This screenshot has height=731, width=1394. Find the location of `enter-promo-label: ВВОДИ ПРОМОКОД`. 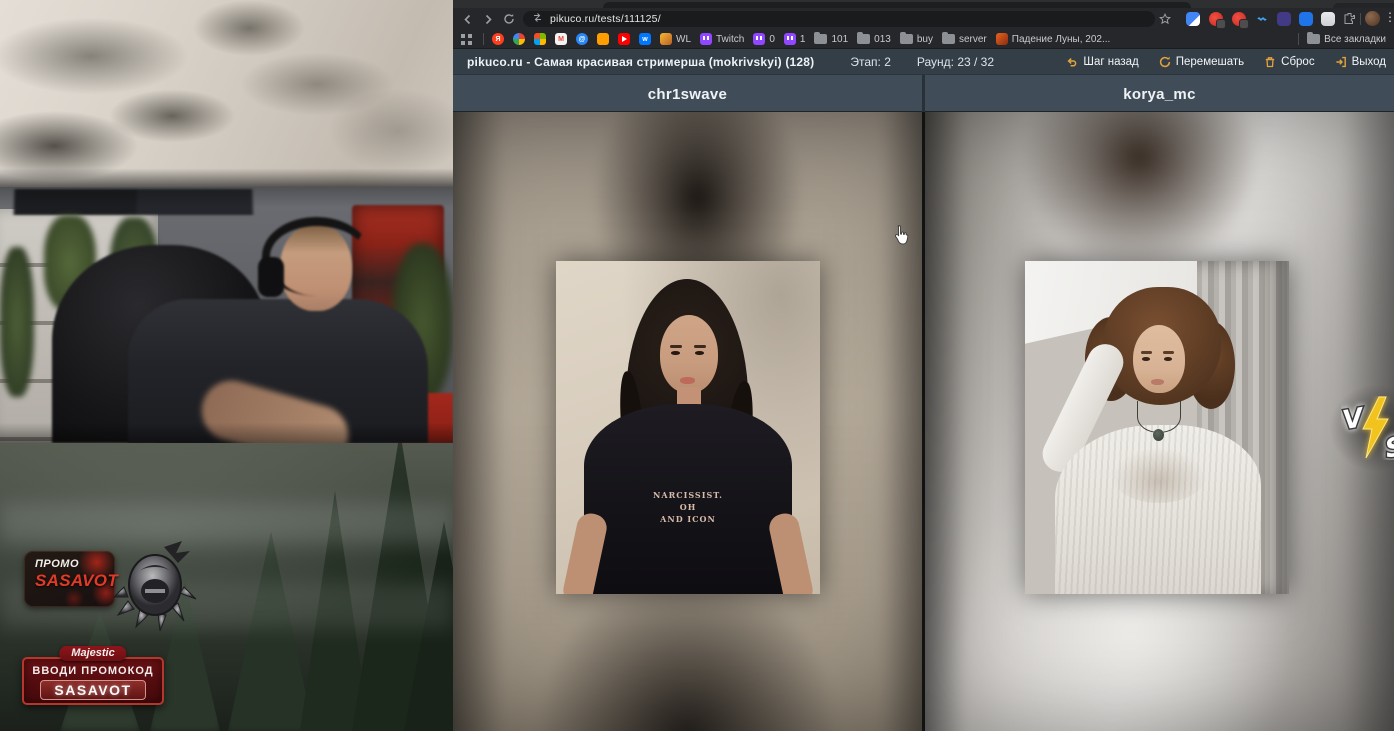

enter-promo-label: ВВОДИ ПРОМОКОД is located at coordinates (93, 671).